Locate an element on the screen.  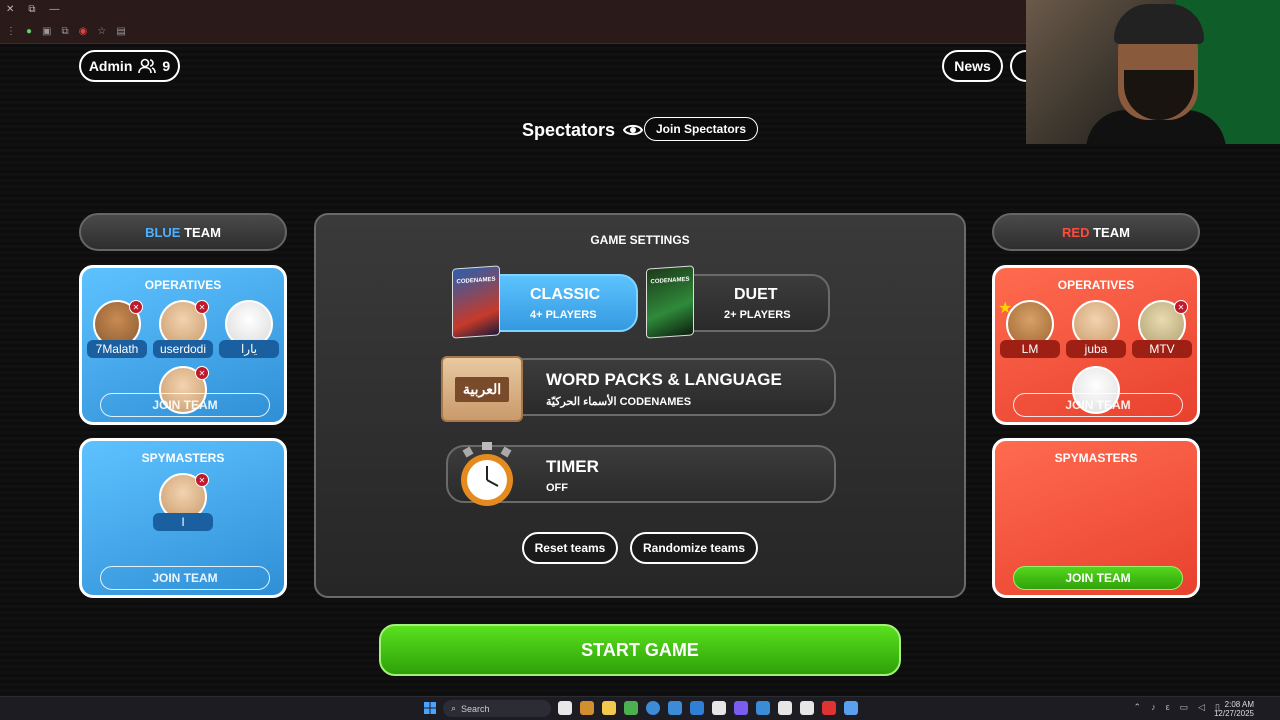
eye-icon is located at coordinates (633, 130).